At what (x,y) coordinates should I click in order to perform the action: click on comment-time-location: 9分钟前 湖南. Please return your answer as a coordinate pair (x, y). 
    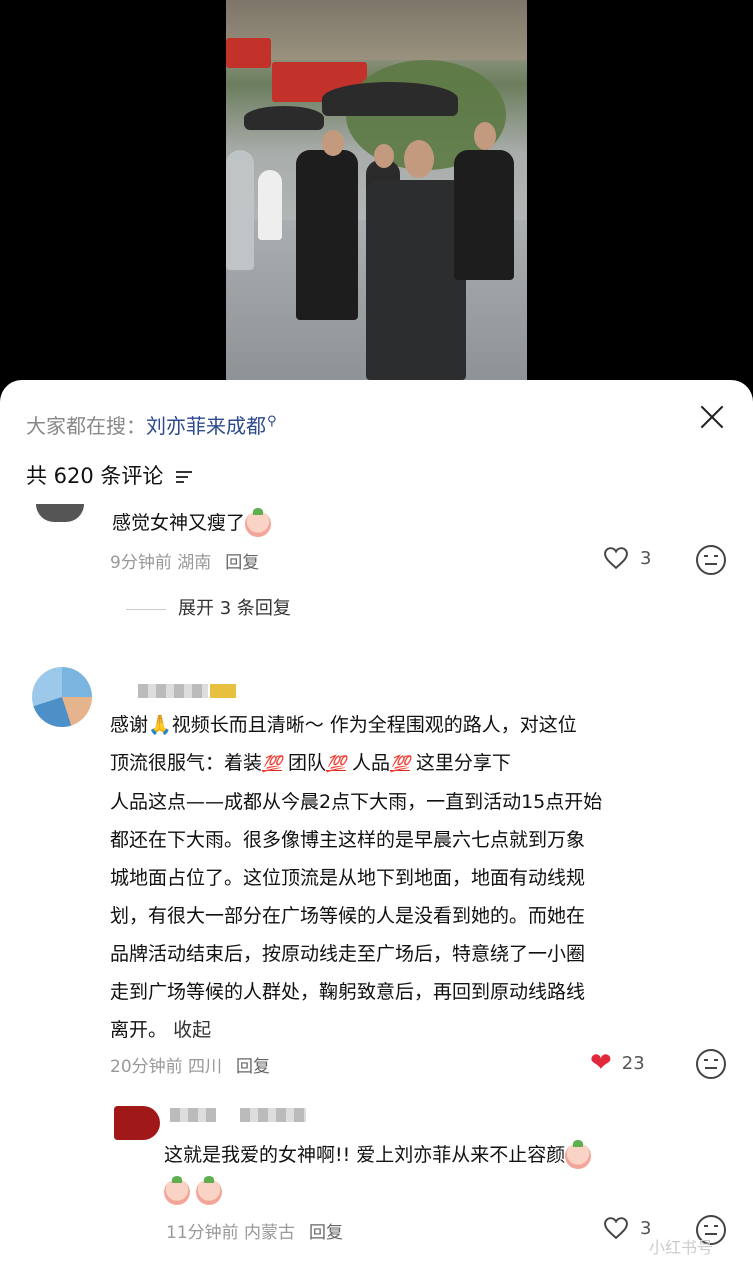
    Looking at the image, I should click on (161, 563).